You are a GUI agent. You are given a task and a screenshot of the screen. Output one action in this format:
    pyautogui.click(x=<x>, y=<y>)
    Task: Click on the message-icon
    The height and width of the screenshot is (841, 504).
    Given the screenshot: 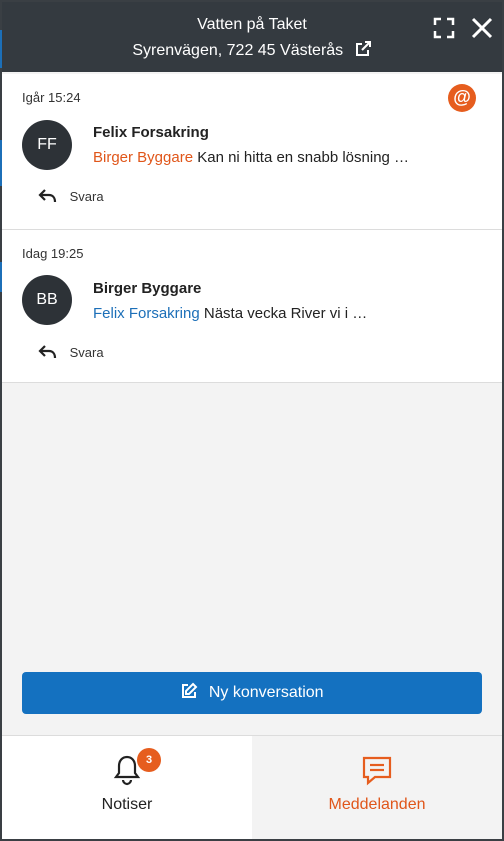 What is the action you would take?
    pyautogui.click(x=377, y=771)
    